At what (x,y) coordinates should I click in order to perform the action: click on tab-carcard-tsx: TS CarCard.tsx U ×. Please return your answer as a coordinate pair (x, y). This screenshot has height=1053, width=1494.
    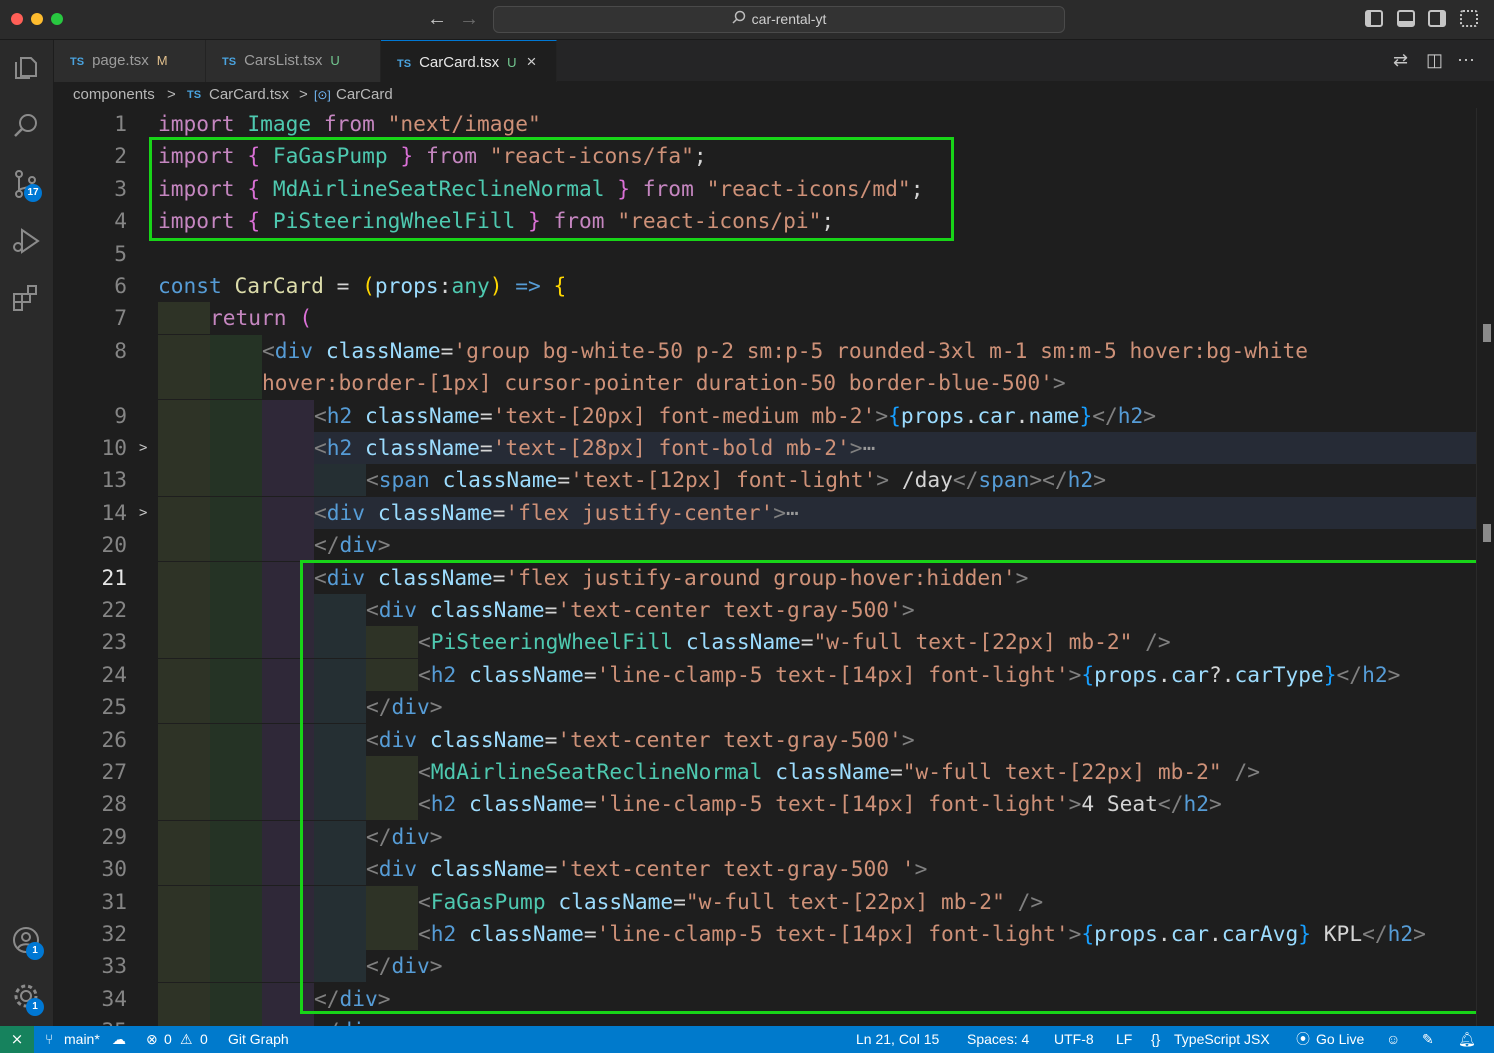
    Looking at the image, I should click on (469, 61).